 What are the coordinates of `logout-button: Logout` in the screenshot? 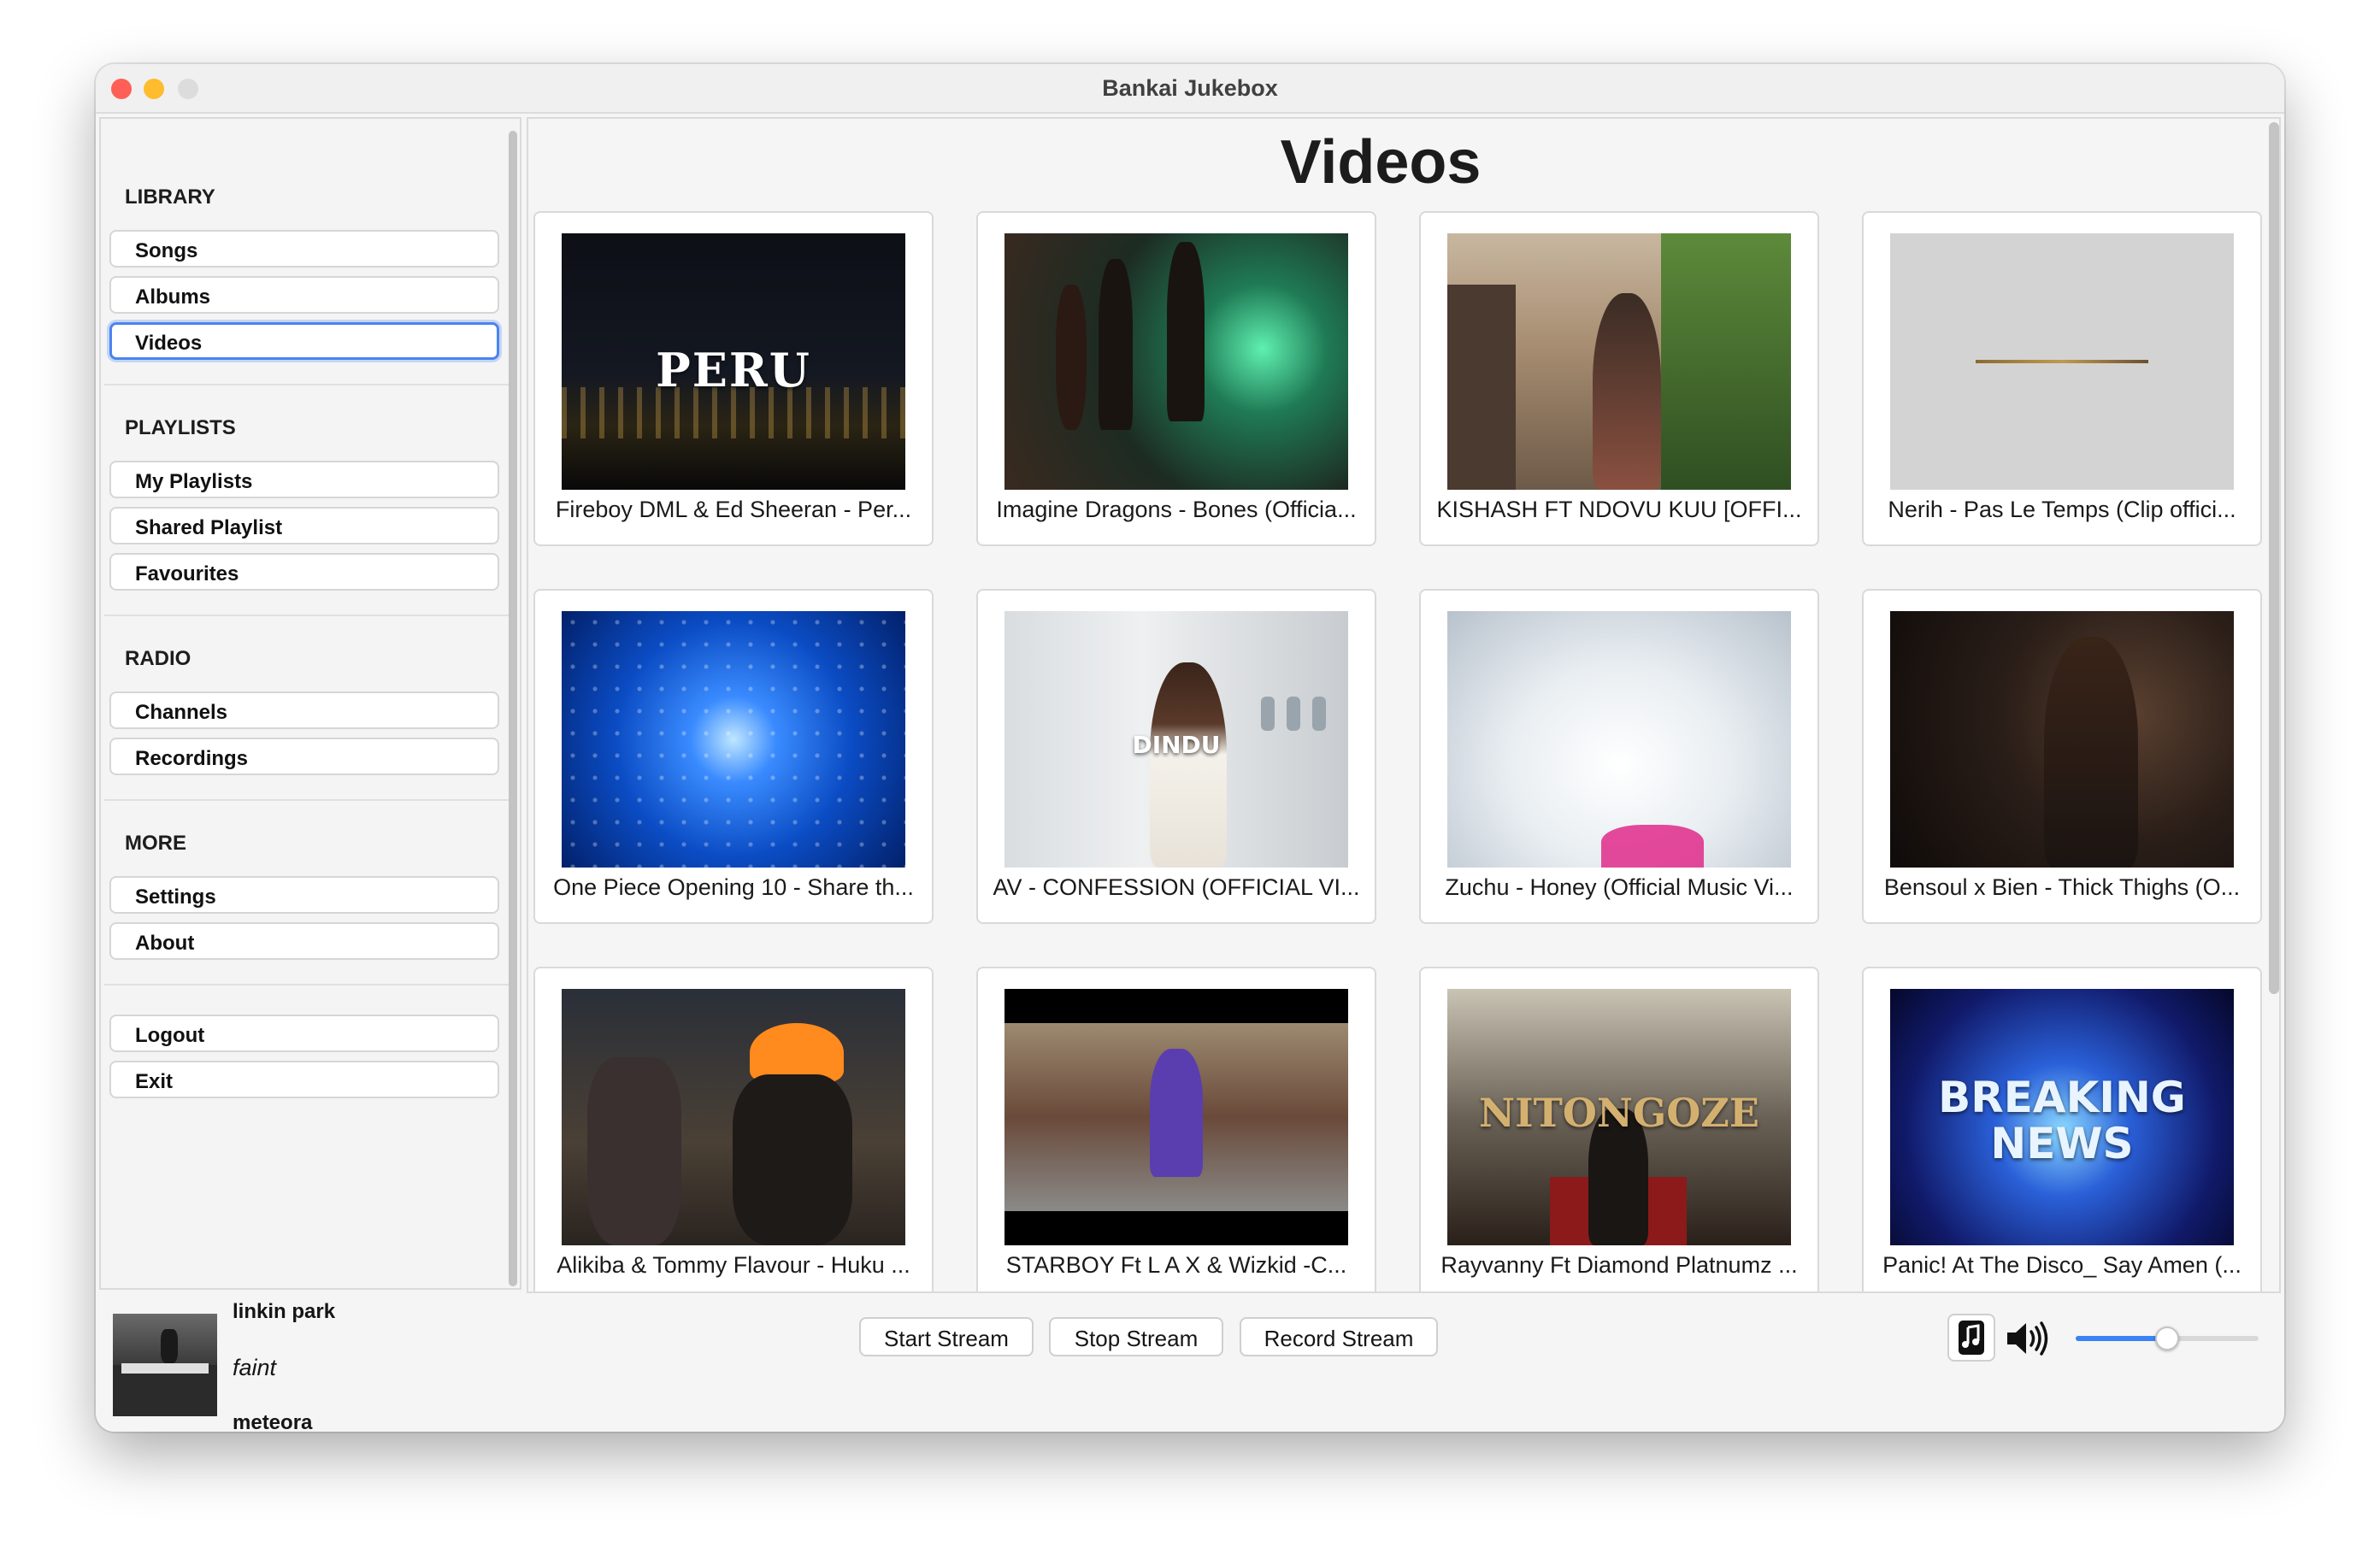 It's located at (304, 1033).